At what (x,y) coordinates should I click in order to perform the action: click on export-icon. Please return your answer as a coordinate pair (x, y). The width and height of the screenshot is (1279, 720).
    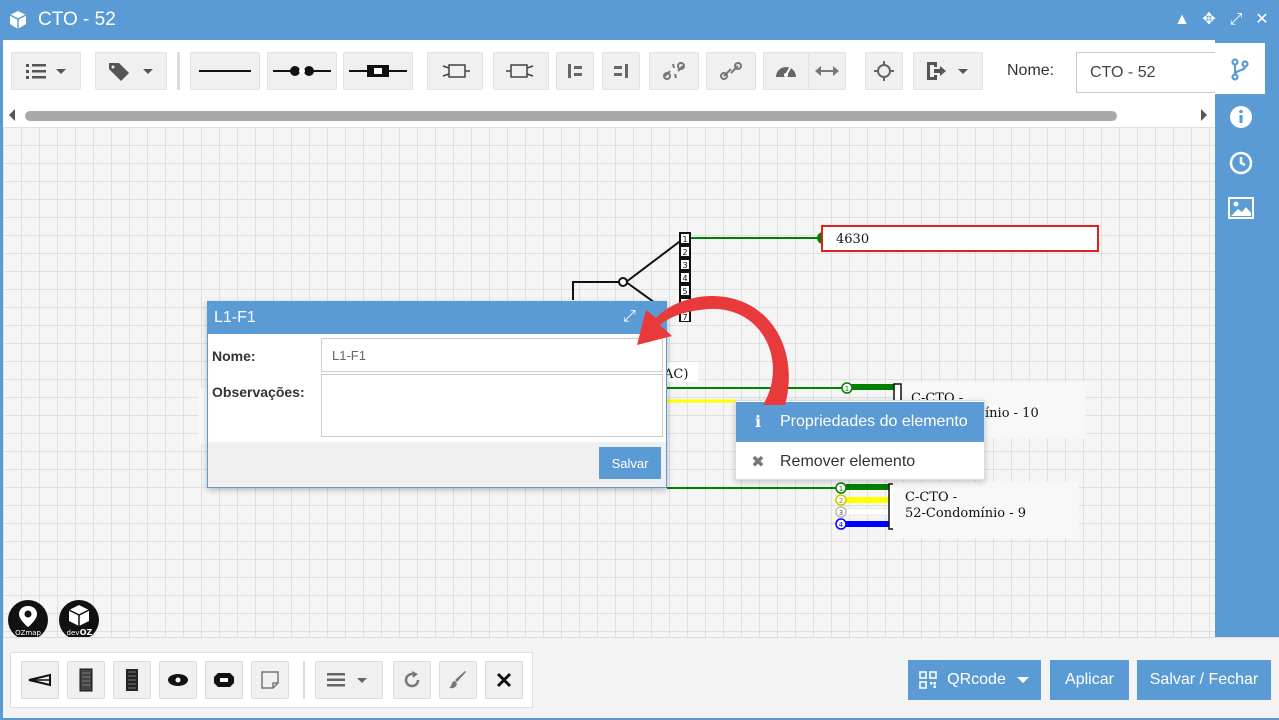
    Looking at the image, I should click on (947, 71).